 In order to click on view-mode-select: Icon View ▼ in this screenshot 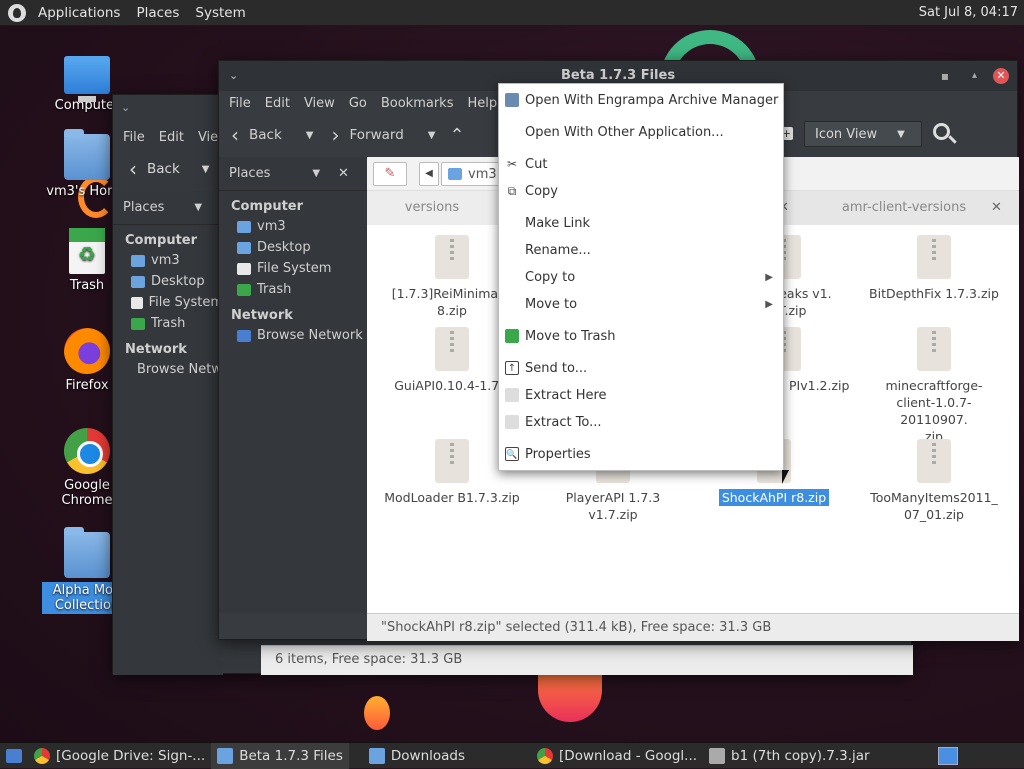, I will do `click(863, 134)`.